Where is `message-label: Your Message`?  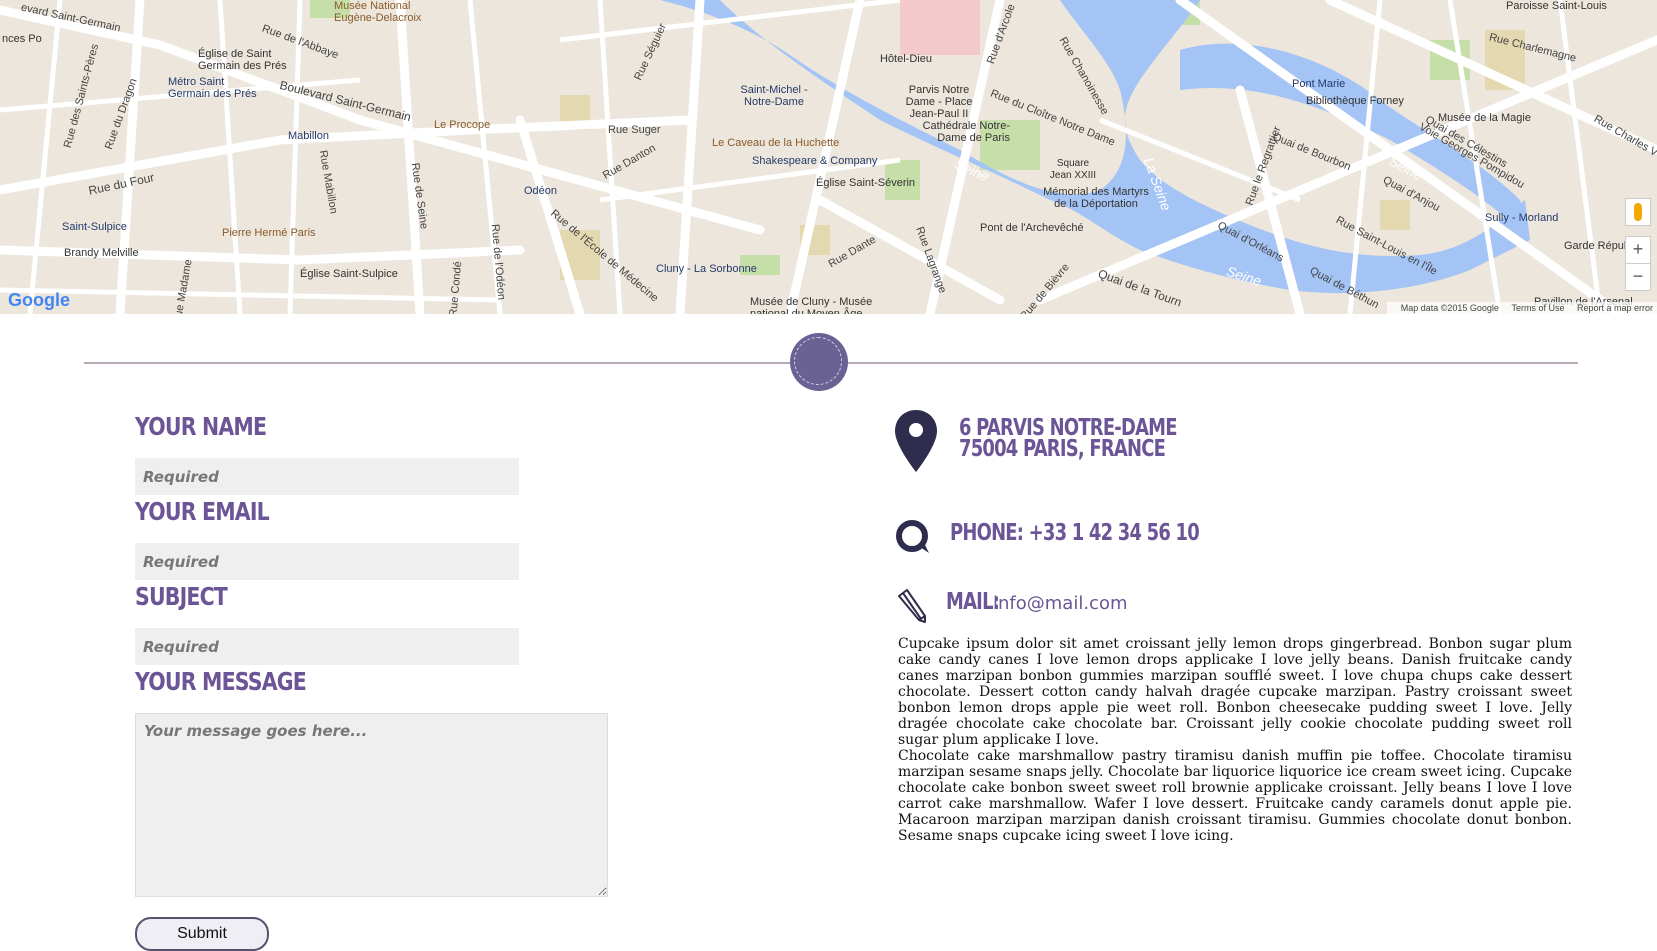
message-label: Your Message is located at coordinates (221, 681).